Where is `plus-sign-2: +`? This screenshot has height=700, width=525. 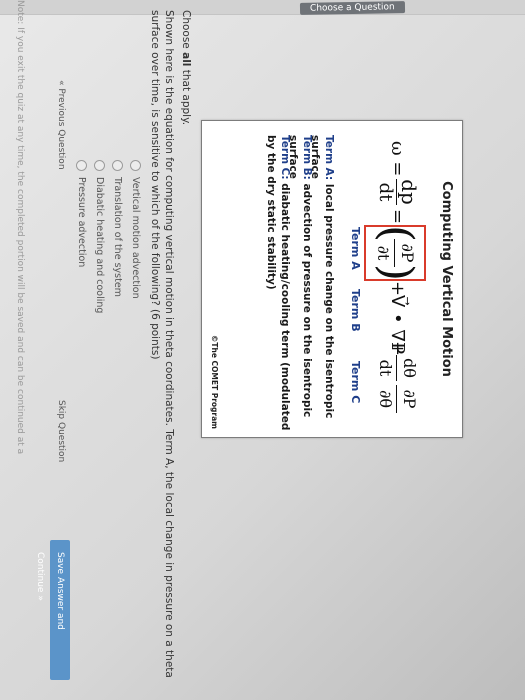
plus-sign-2: + is located at coordinates (397, 349).